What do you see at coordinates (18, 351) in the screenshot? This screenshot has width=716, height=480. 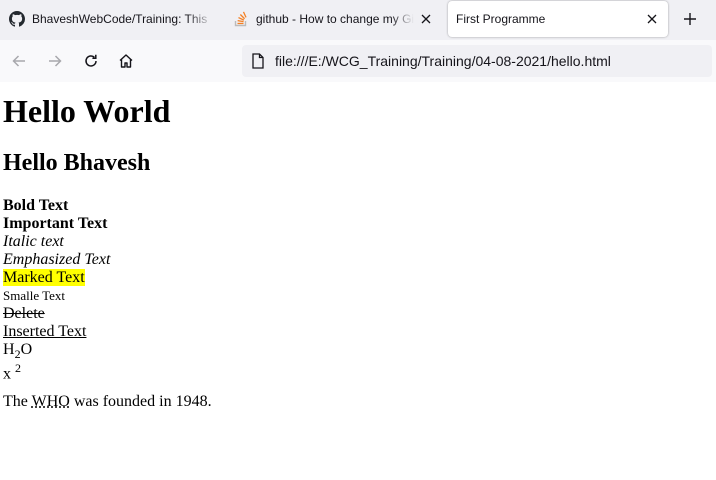 I see `h2o-formula: H2O` at bounding box center [18, 351].